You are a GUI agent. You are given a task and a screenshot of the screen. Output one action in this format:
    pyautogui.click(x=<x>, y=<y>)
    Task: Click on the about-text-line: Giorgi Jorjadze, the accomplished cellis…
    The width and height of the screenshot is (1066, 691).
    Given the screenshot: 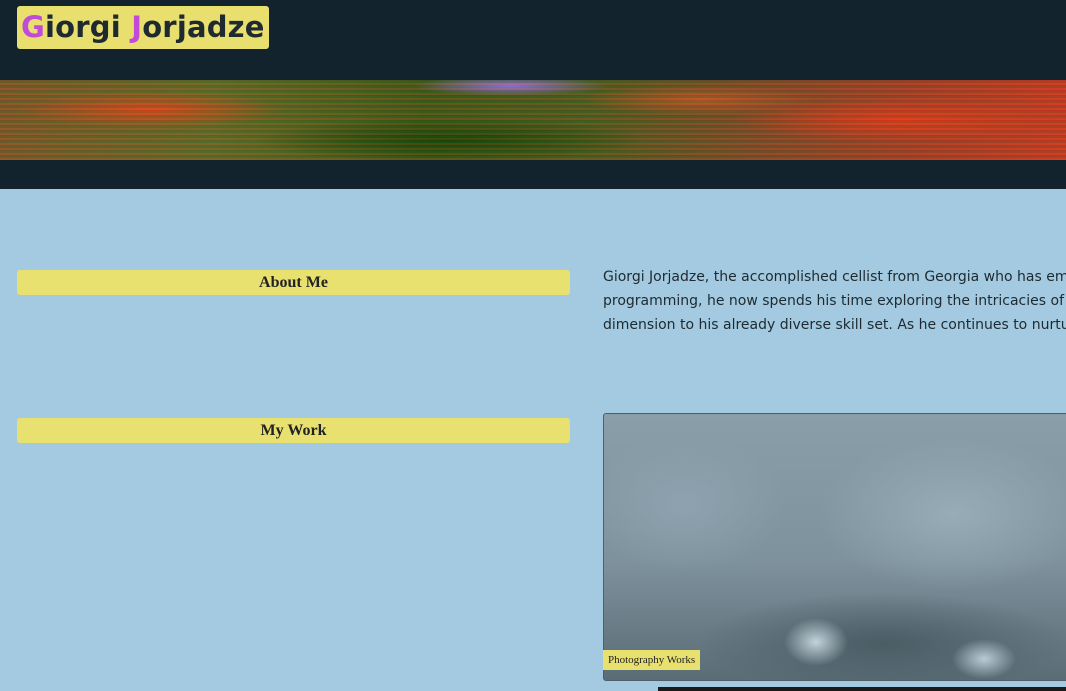 What is the action you would take?
    pyautogui.click(x=834, y=277)
    